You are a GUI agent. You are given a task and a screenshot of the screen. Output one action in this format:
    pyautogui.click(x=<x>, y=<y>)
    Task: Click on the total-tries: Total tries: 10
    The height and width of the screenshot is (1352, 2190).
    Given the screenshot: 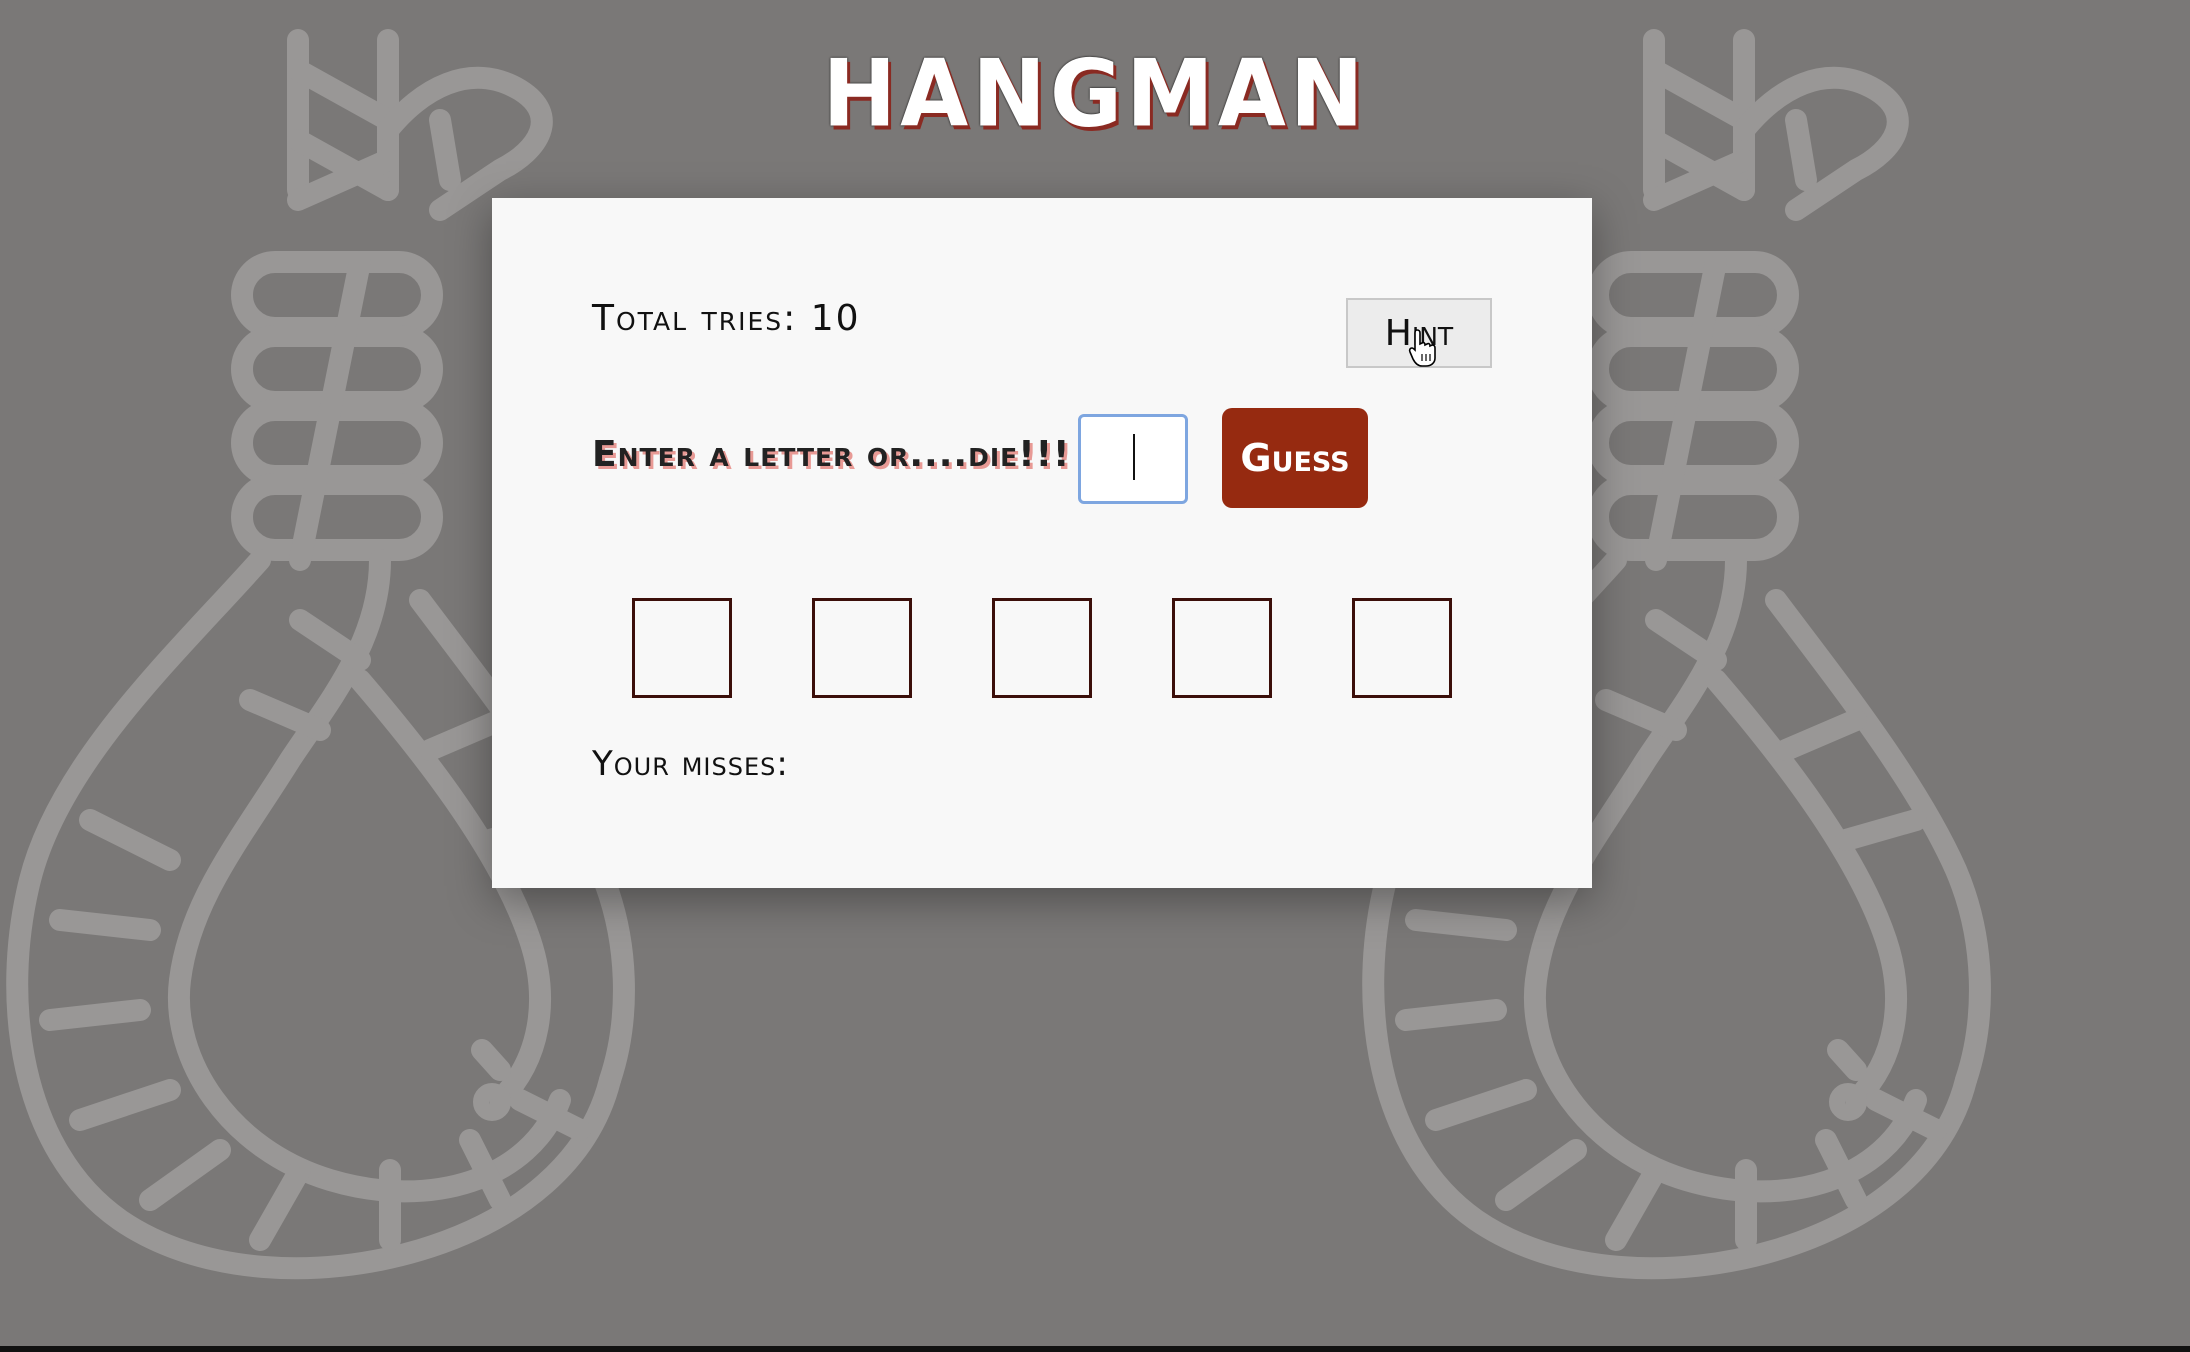 What is the action you would take?
    pyautogui.click(x=726, y=318)
    